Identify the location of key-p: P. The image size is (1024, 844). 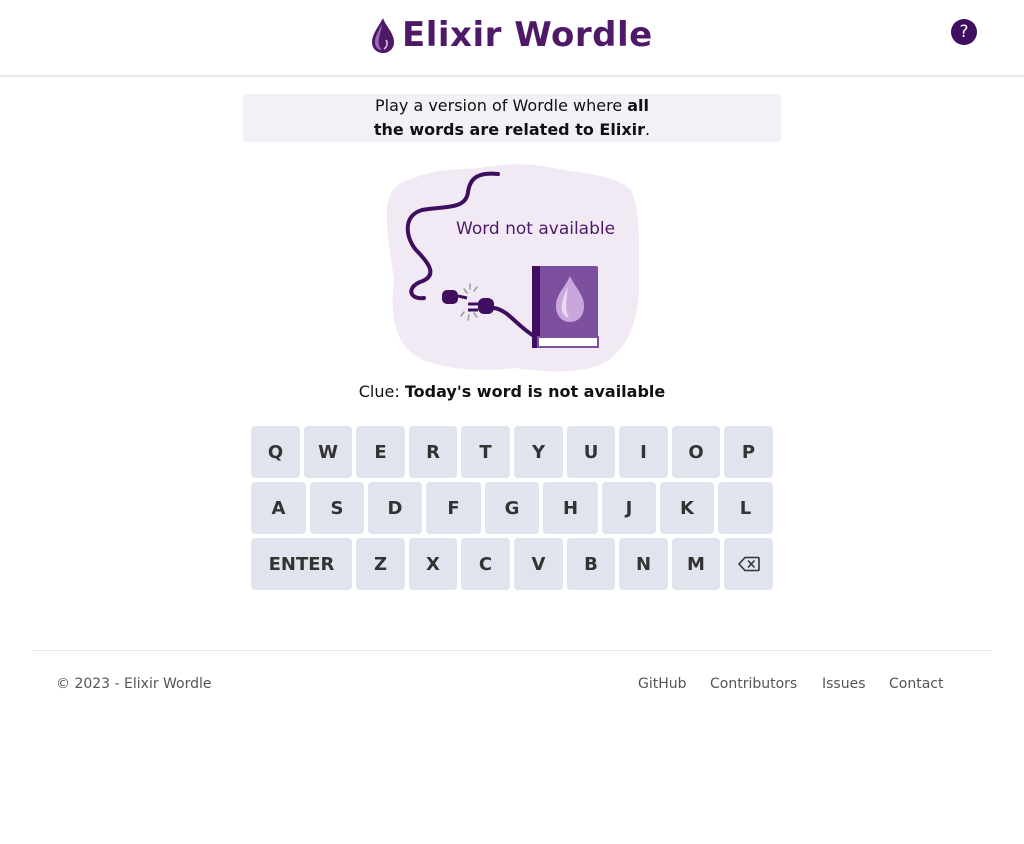
(748, 452).